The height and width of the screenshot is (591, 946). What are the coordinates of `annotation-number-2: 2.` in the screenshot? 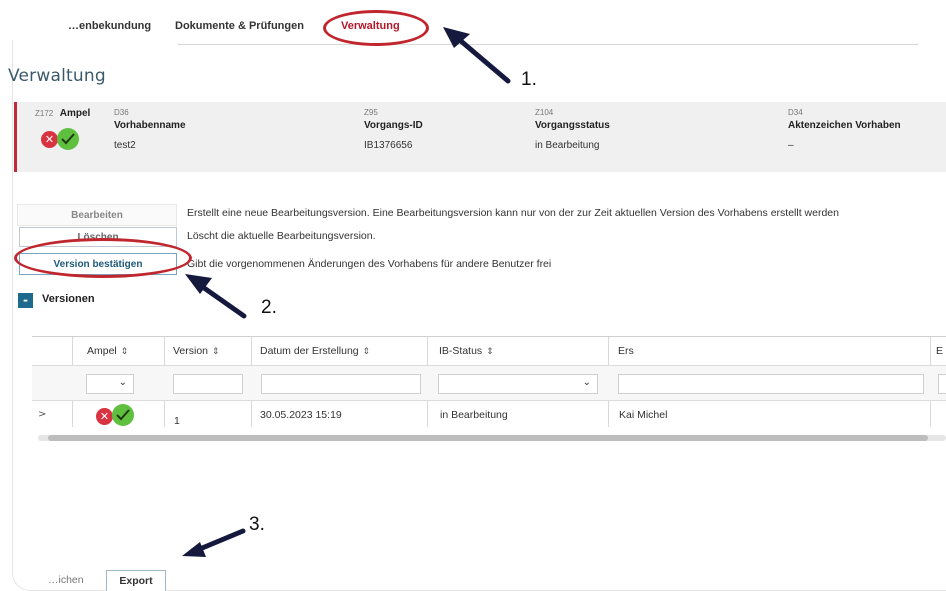 It's located at (269, 307).